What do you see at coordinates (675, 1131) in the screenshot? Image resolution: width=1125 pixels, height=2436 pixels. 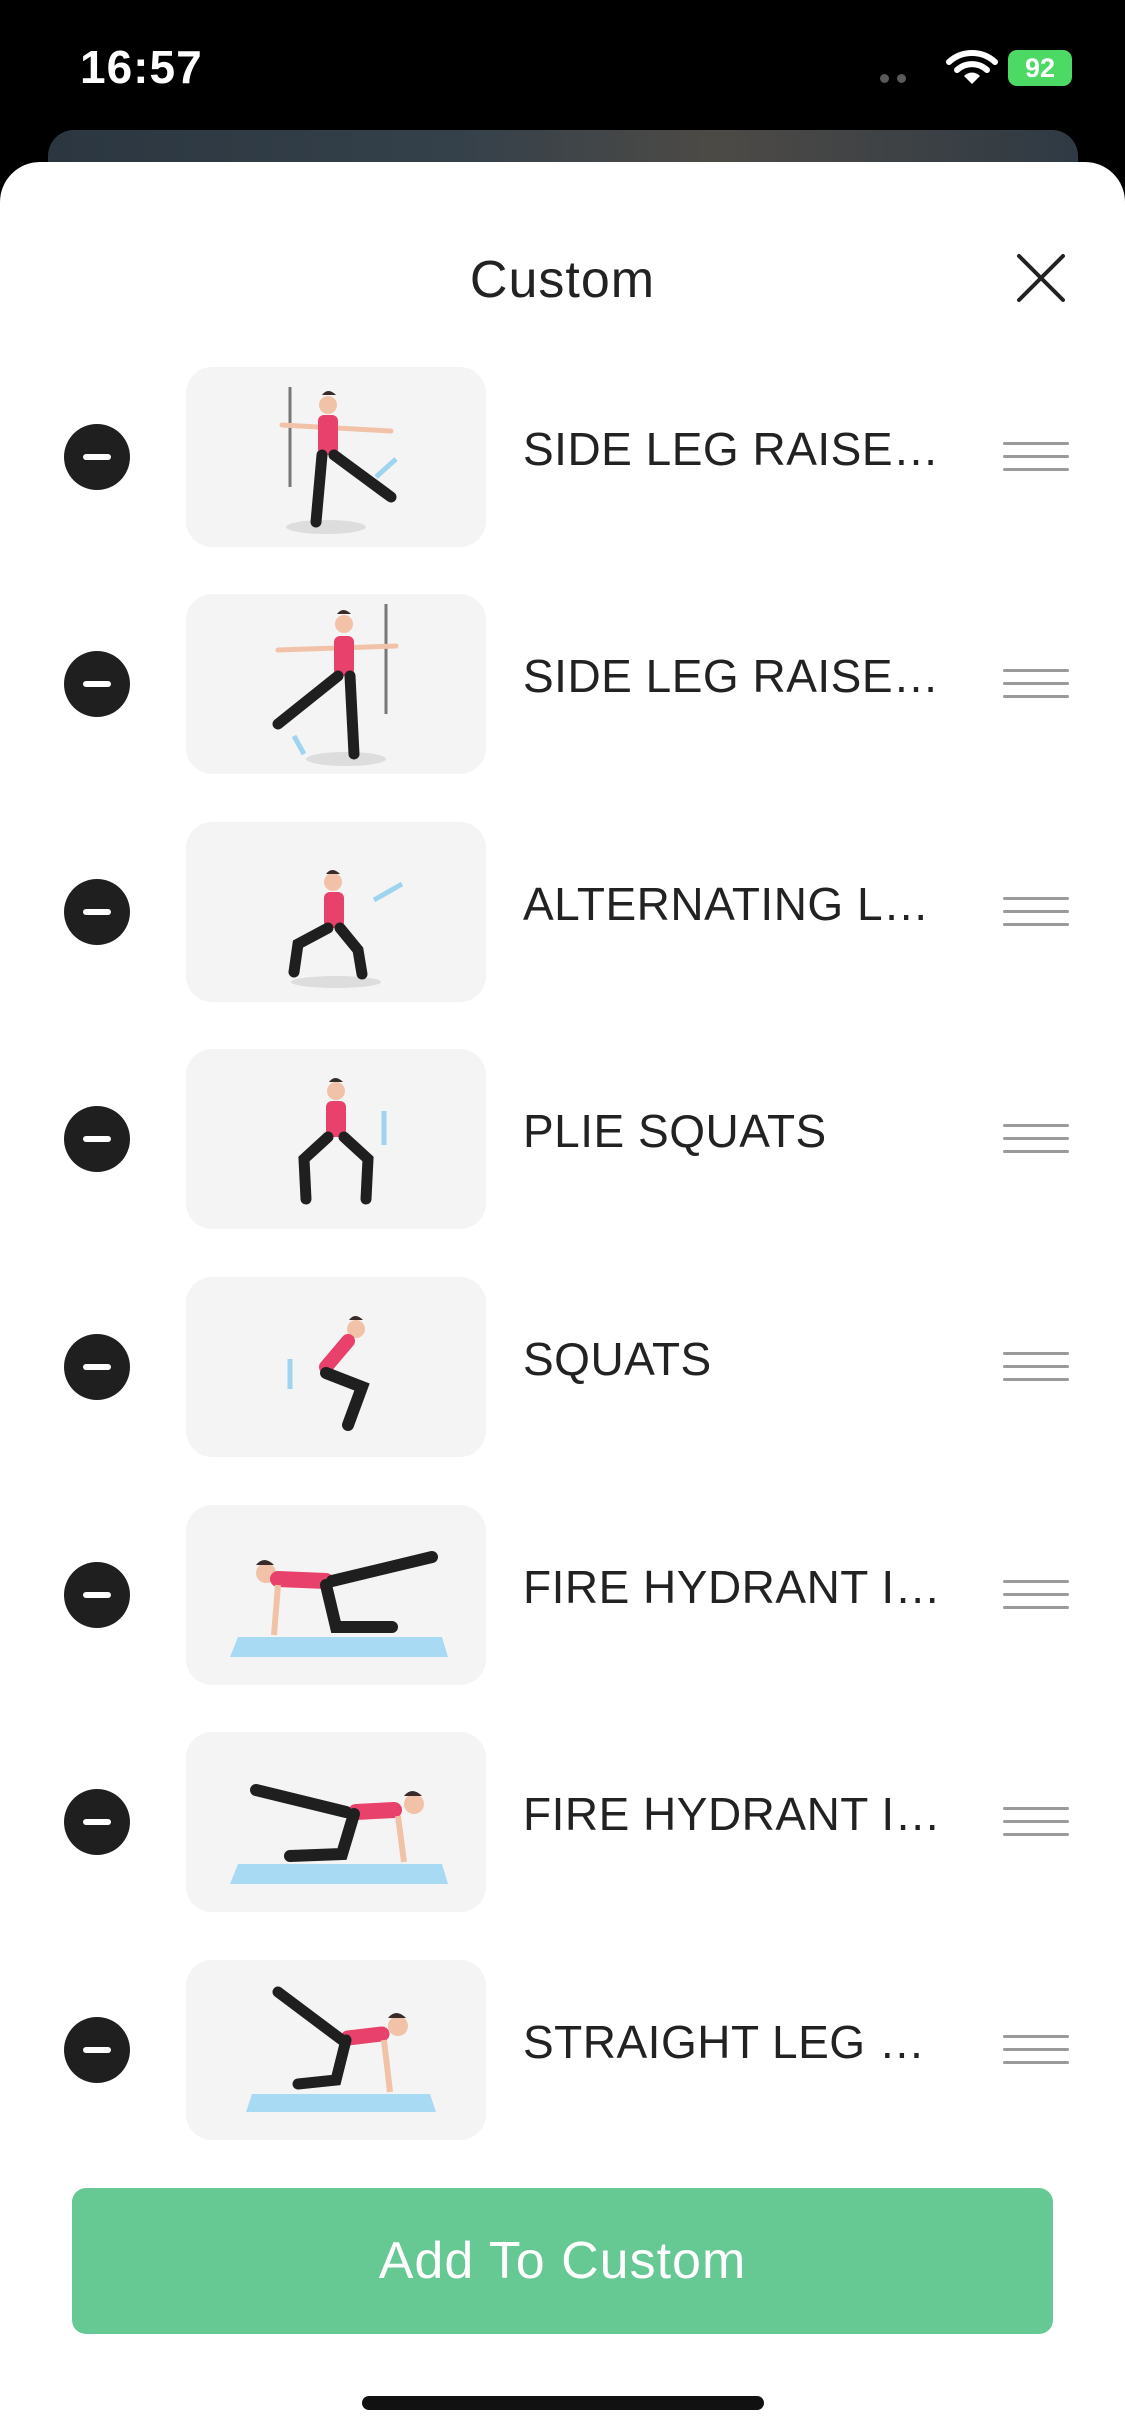 I see `exercise-name: PLIE SQUATS` at bounding box center [675, 1131].